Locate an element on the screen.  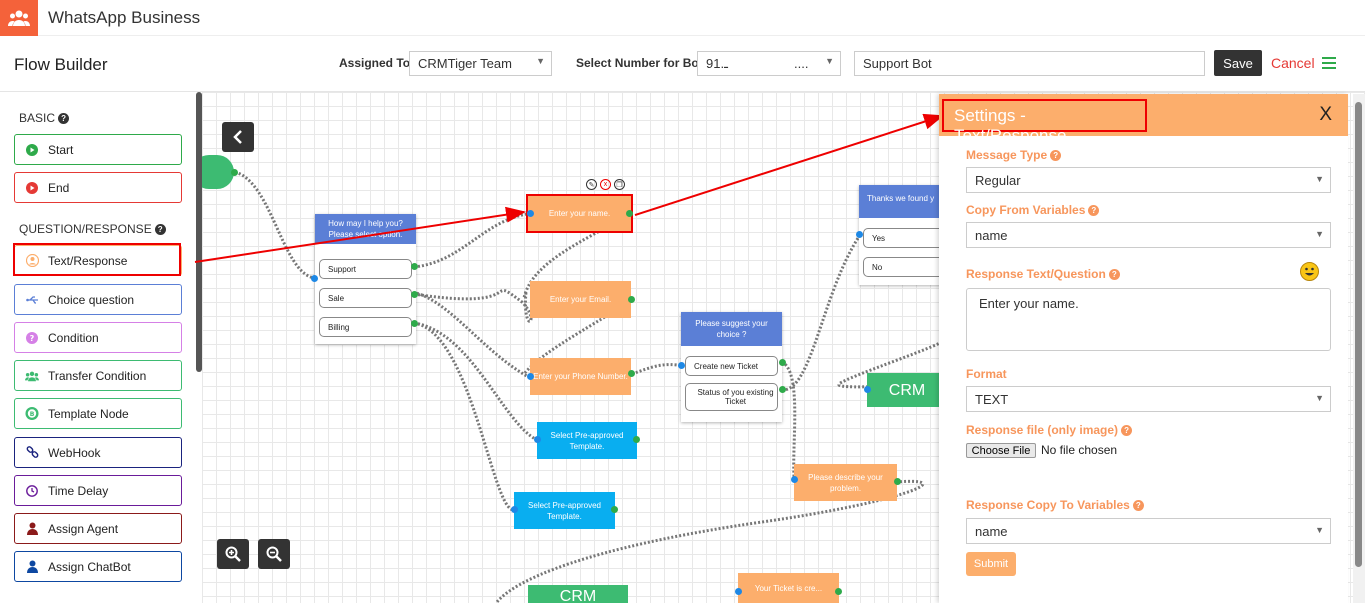
sidebar-node-assign-agent: Assign Agent is located at coordinates (98, 528).